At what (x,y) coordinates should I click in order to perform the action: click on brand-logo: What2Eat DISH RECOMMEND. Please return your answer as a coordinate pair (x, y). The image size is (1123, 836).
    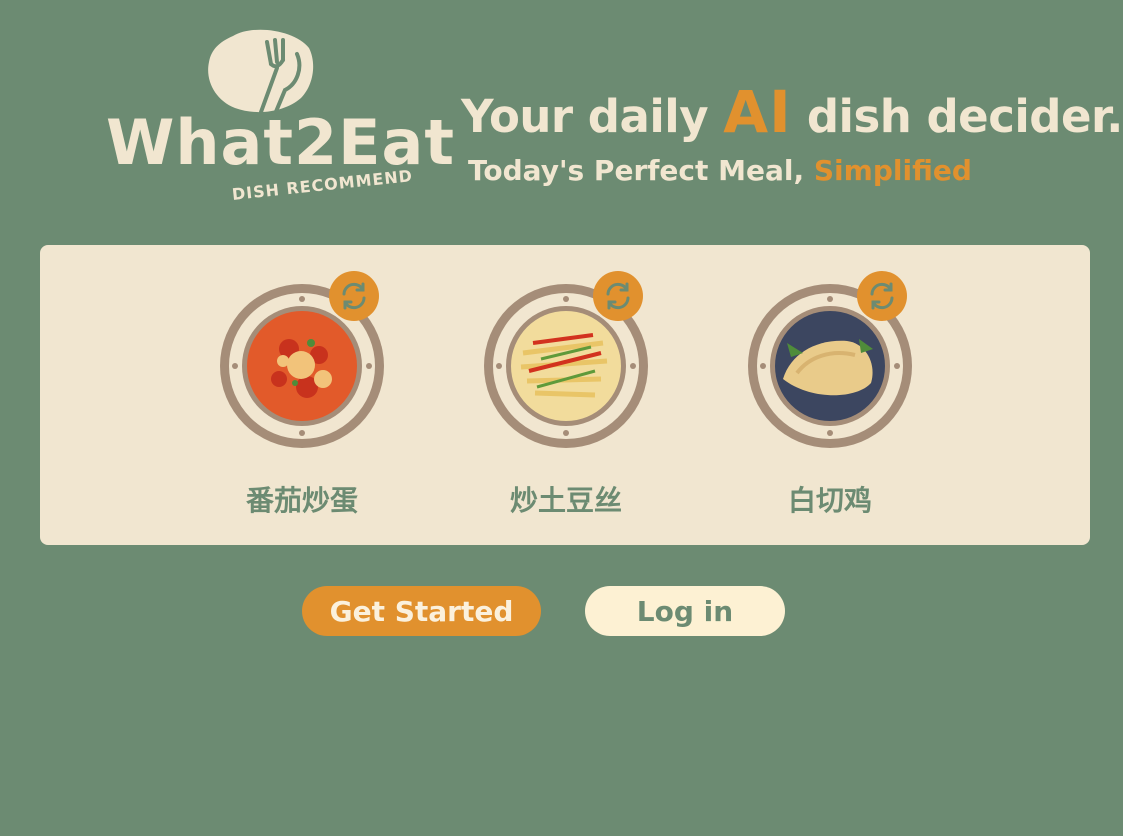
    Looking at the image, I should click on (277, 123).